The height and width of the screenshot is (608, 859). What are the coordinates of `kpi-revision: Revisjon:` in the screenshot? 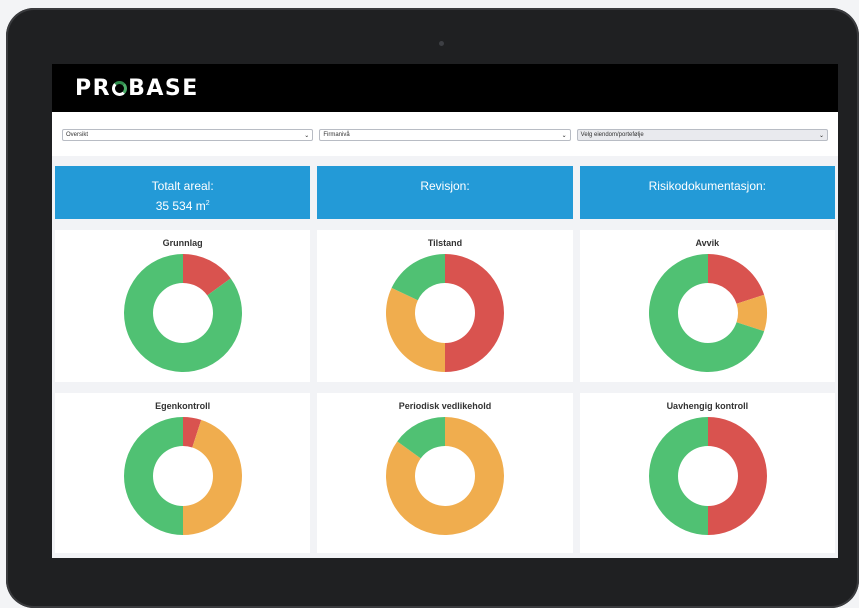 It's located at (445, 192).